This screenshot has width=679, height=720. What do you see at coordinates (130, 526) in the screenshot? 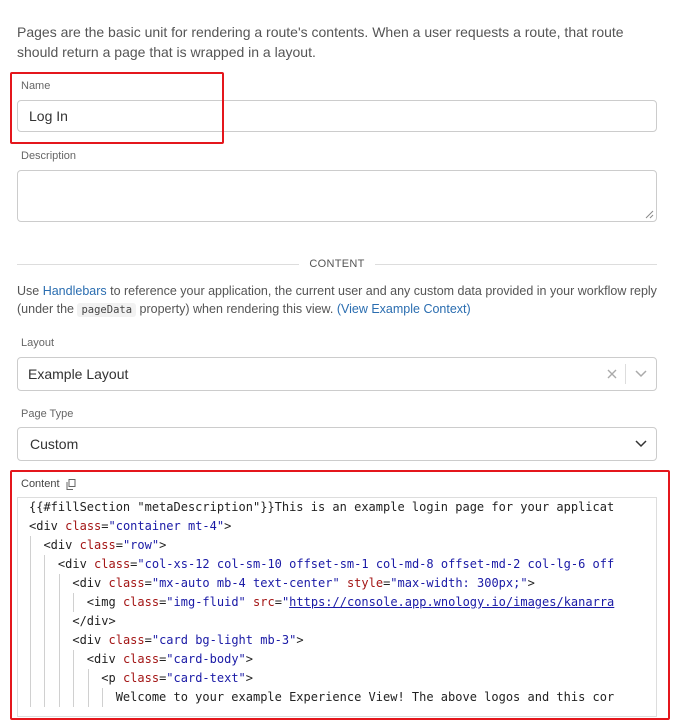
I see `code-line: <div class="container mt-4">` at bounding box center [130, 526].